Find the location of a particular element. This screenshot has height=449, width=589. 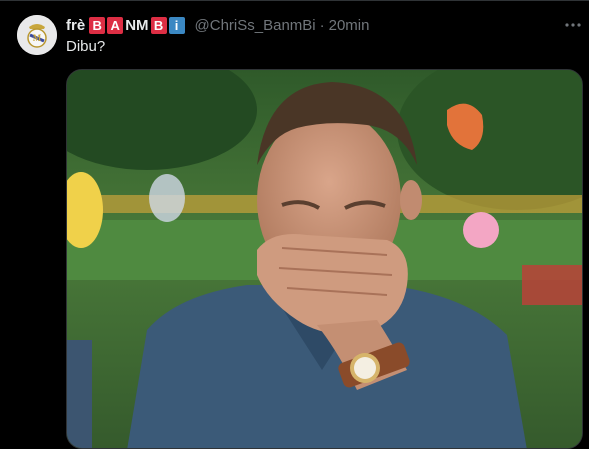

more-options-button is located at coordinates (573, 25).